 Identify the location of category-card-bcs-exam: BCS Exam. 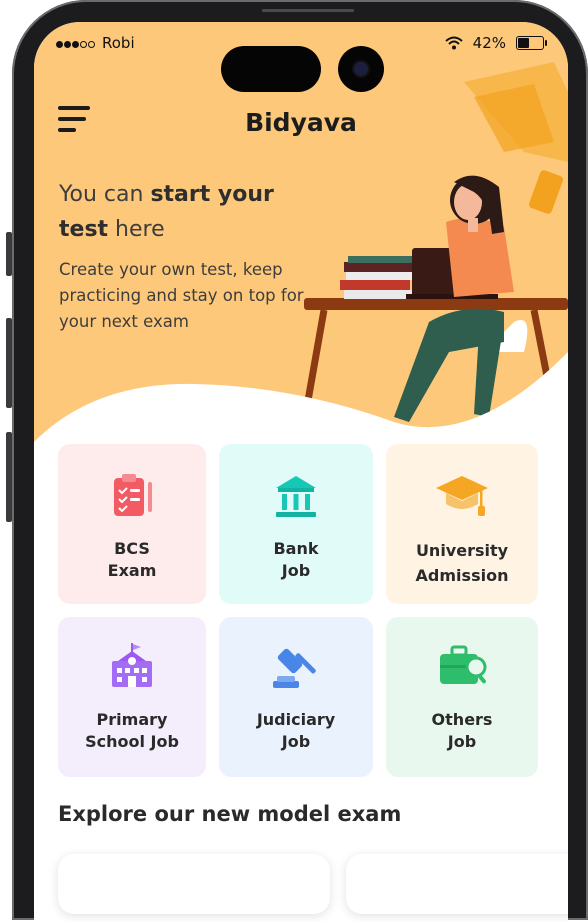
(132, 524).